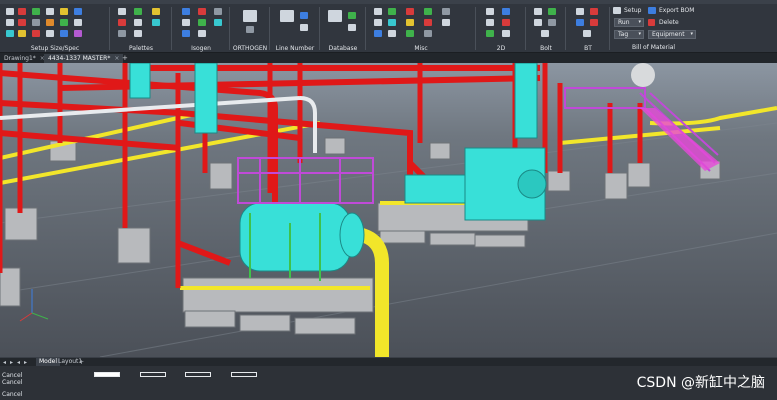 This screenshot has width=777, height=400. I want to click on bt-3-icon, so click(580, 22).